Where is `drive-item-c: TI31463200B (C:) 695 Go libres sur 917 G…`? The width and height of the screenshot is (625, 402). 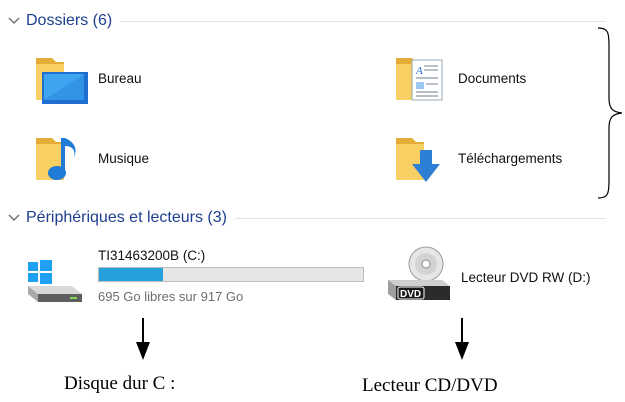 drive-item-c: TI31463200B (C:) 695 Go libres sur 917 G… is located at coordinates (199, 274).